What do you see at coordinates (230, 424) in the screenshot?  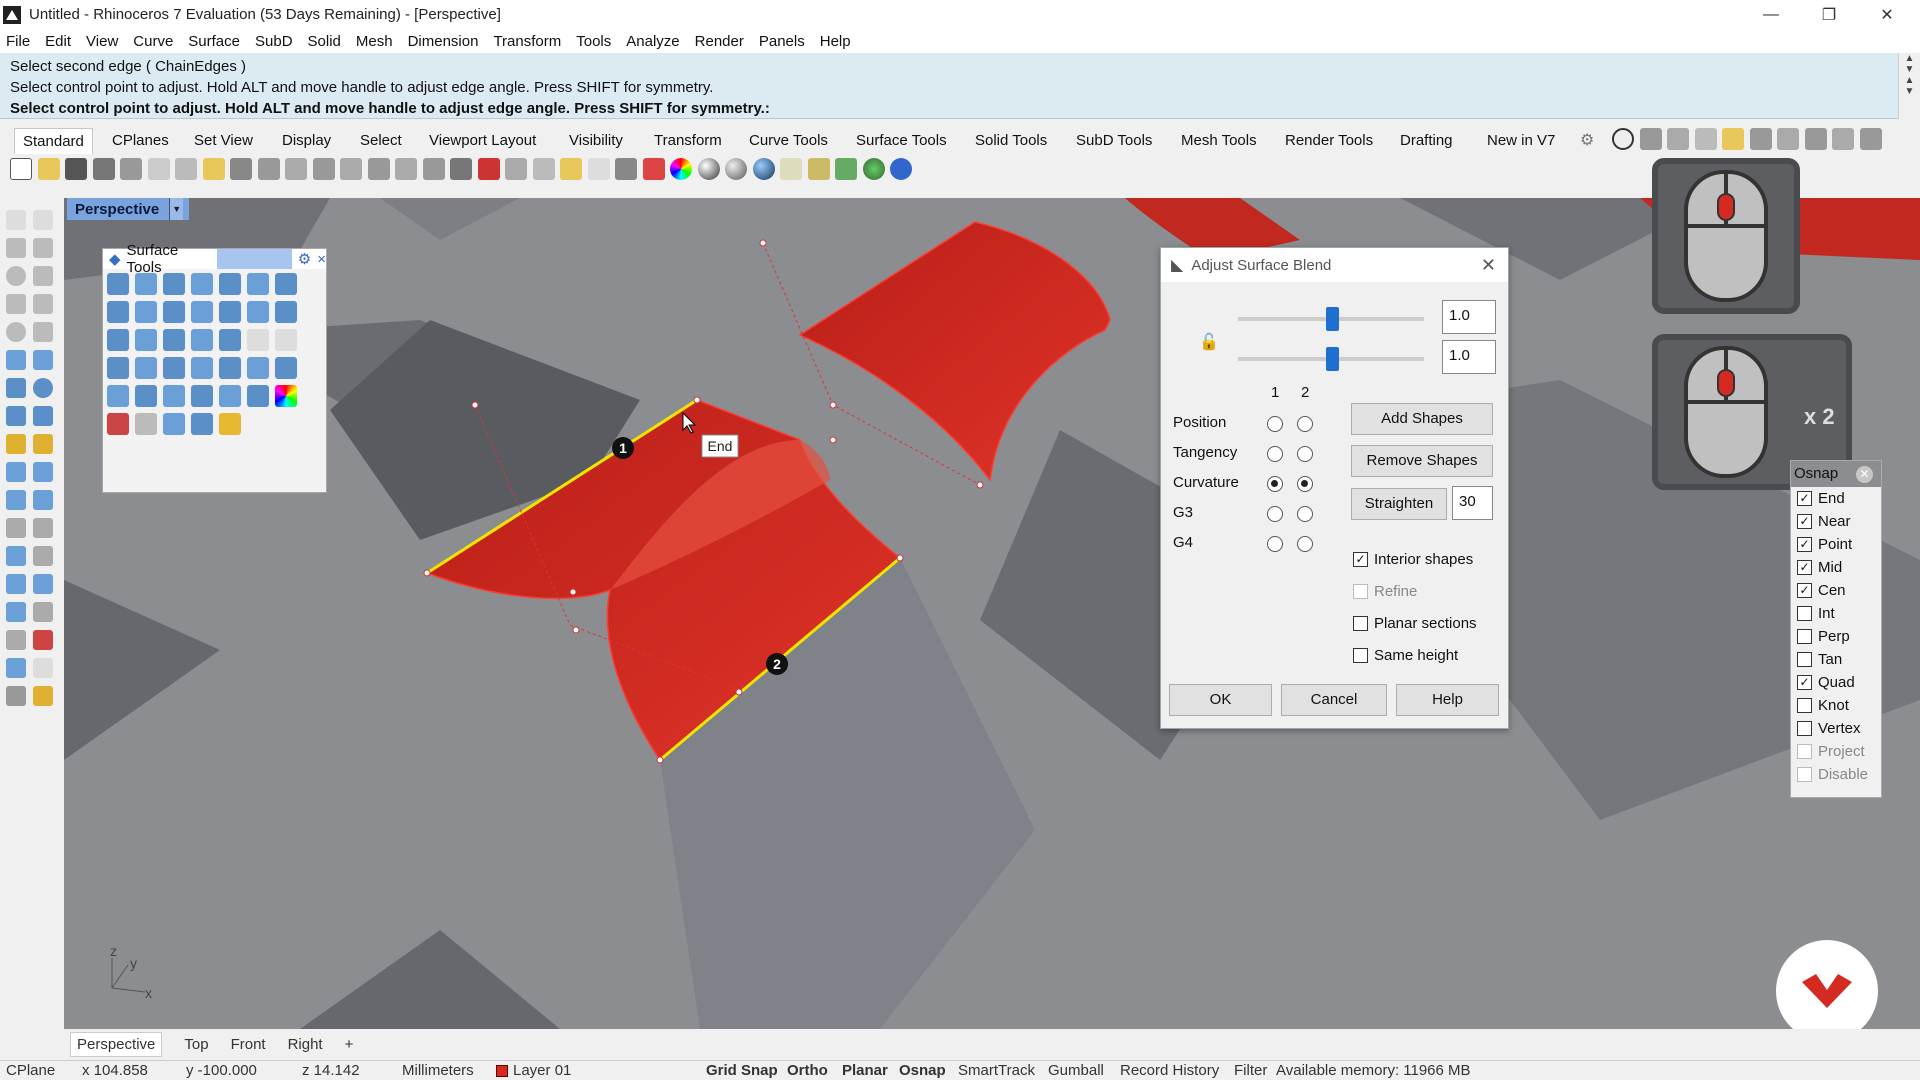 I see `surface-tool-40-icon` at bounding box center [230, 424].